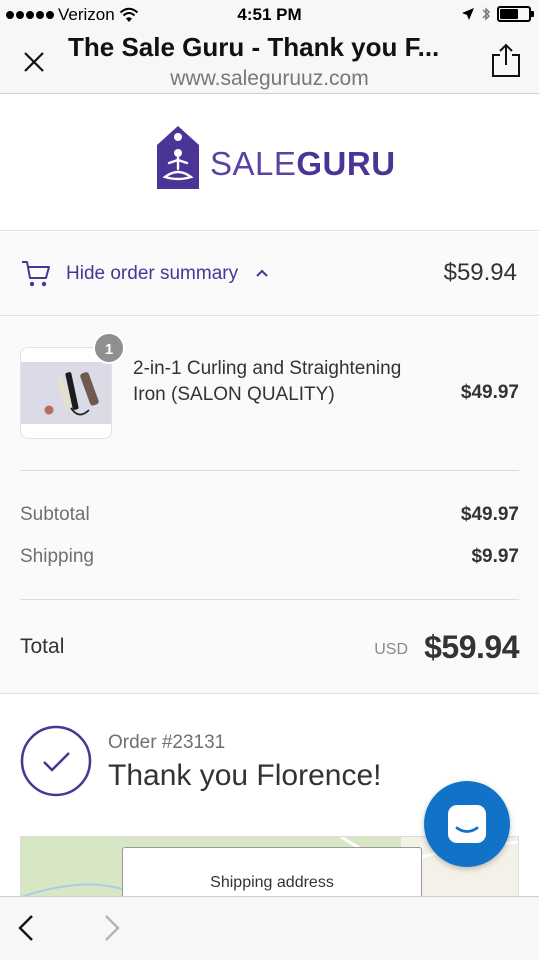 The width and height of the screenshot is (539, 960). What do you see at coordinates (269, 78) in the screenshot?
I see `page-url: www.saleguruuz.com` at bounding box center [269, 78].